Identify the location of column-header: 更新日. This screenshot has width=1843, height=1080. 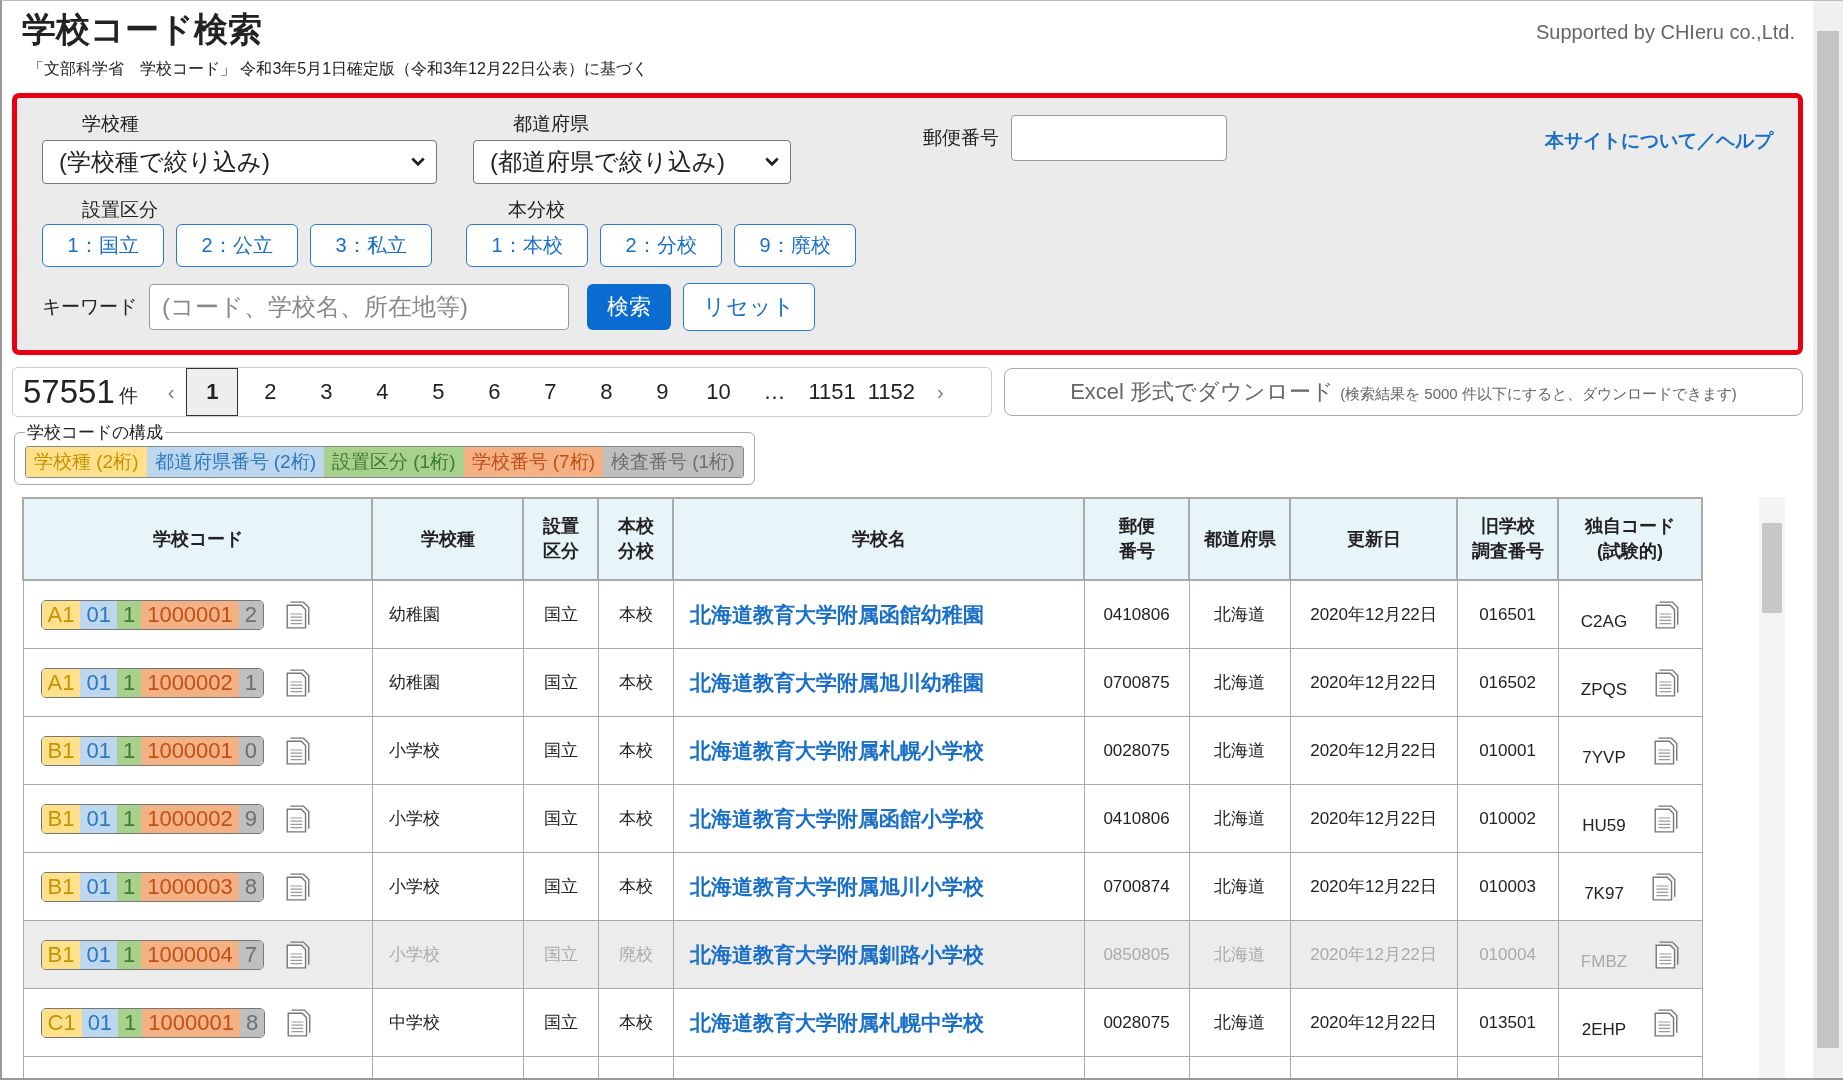
(1373, 539).